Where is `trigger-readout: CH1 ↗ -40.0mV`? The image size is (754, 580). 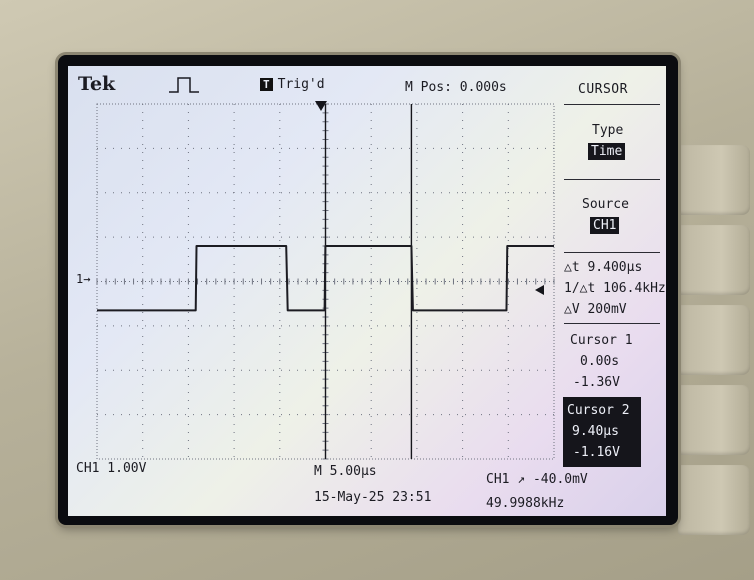
trigger-readout: CH1 ↗ -40.0mV is located at coordinates (537, 479).